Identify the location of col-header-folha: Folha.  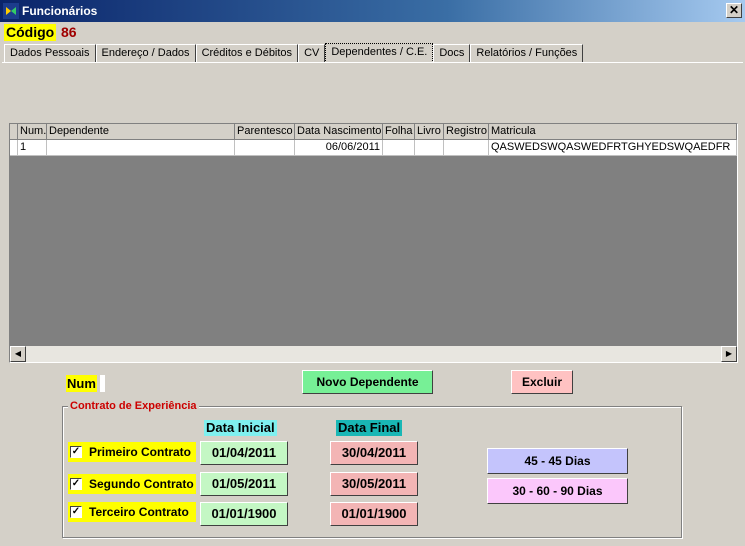
(399, 132).